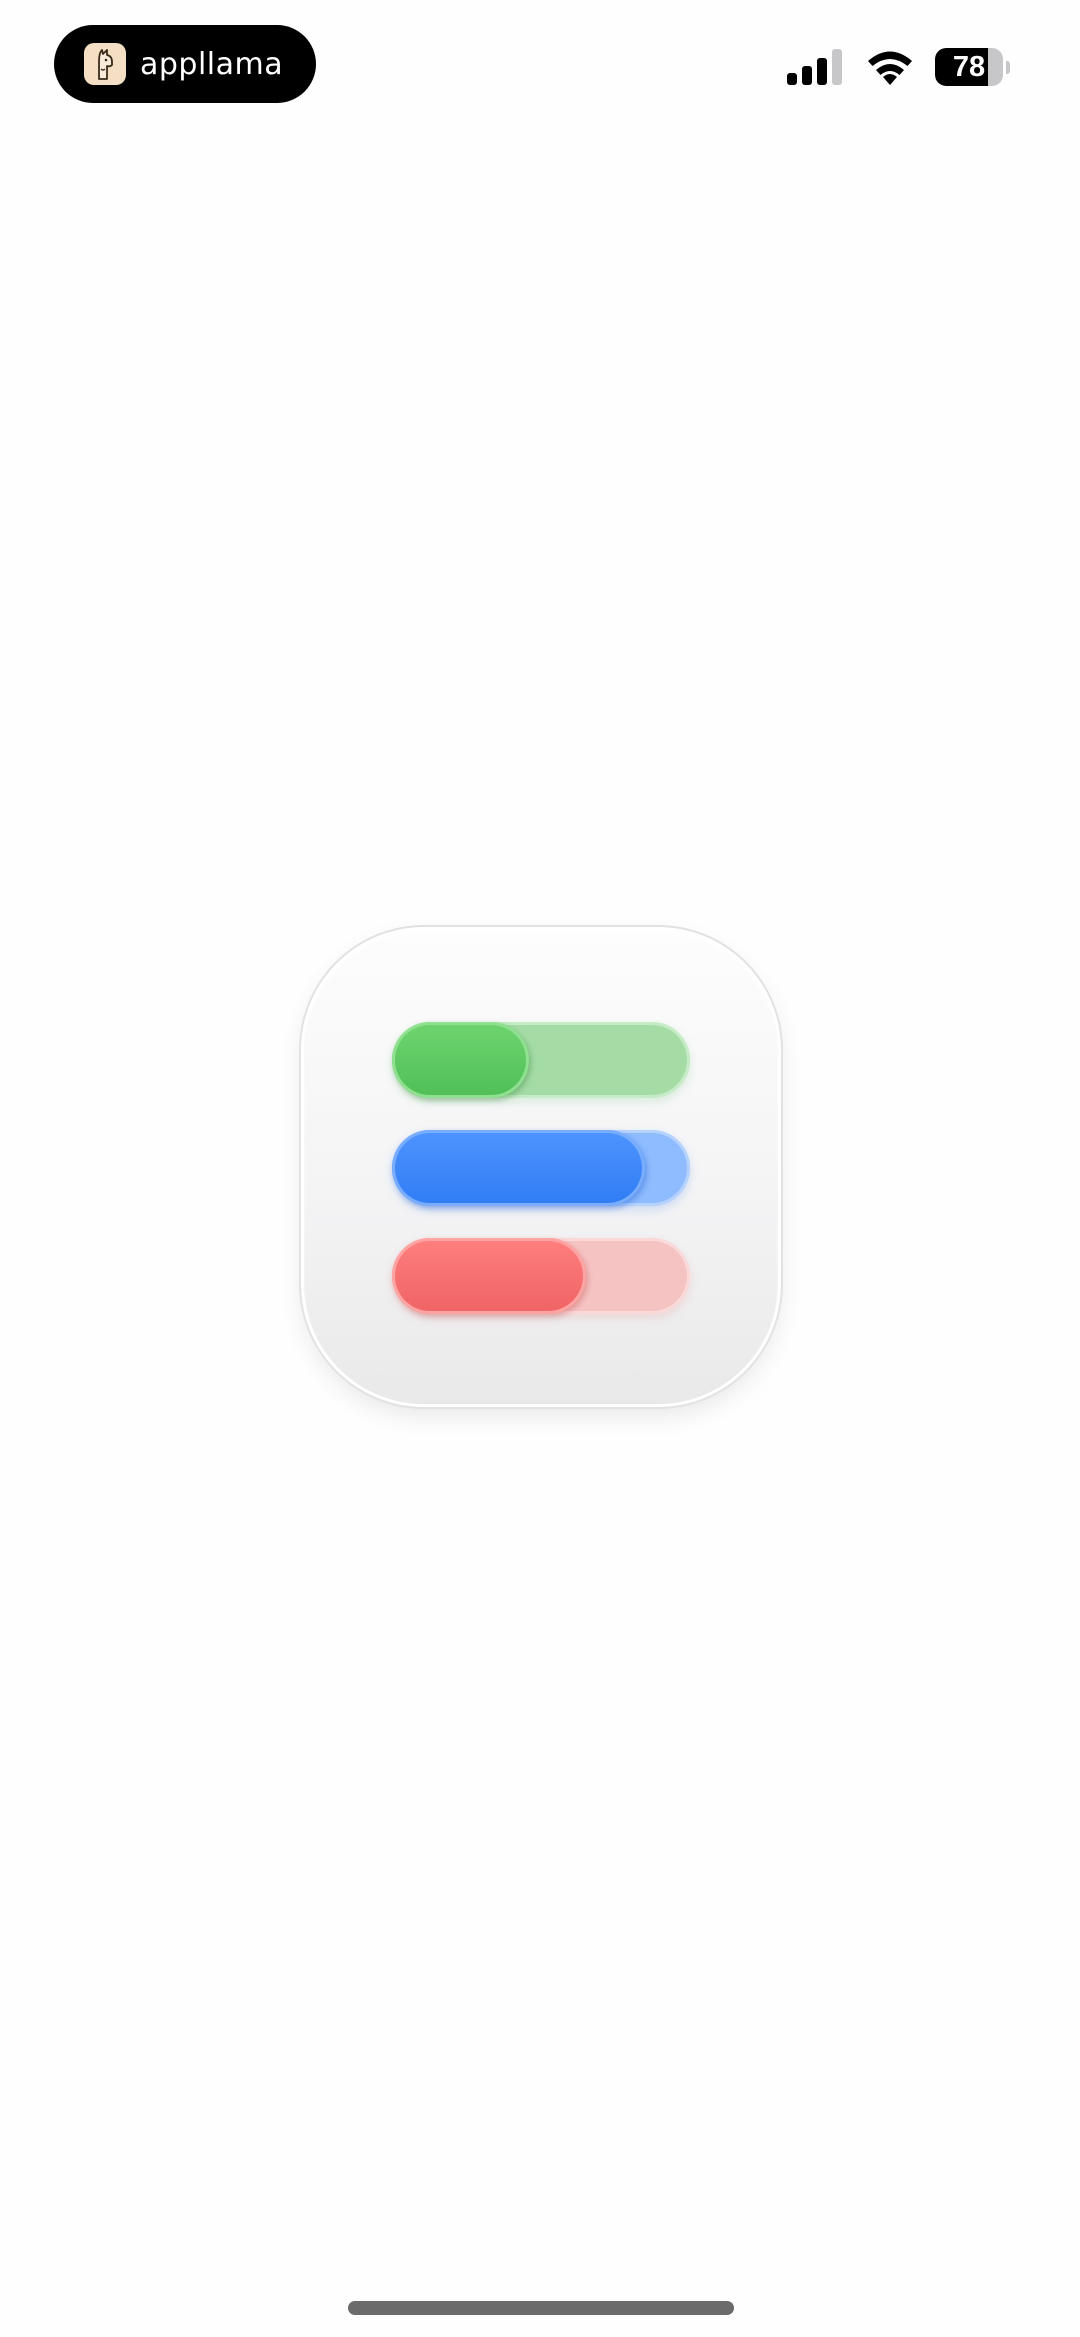 The height and width of the screenshot is (2337, 1080). What do you see at coordinates (519, 1168) in the screenshot?
I see `blue-toggle-knob` at bounding box center [519, 1168].